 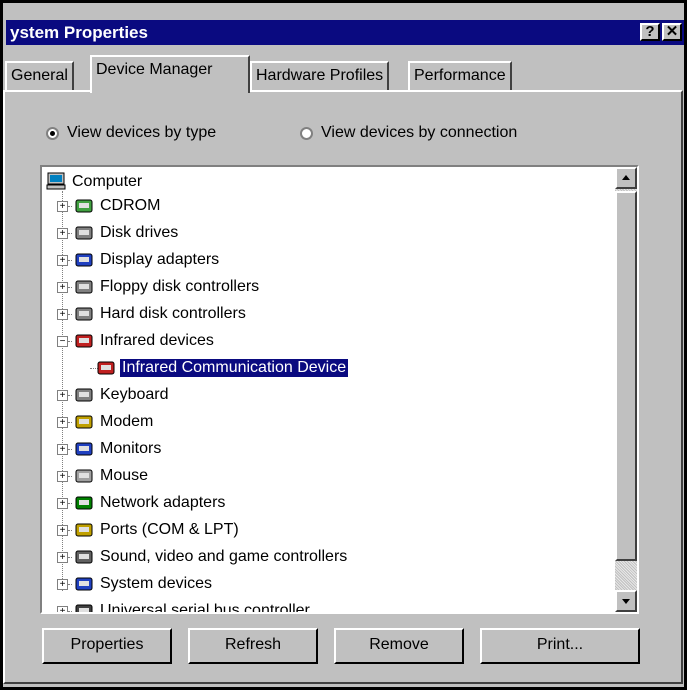 I want to click on scroll-down-button, so click(x=626, y=601).